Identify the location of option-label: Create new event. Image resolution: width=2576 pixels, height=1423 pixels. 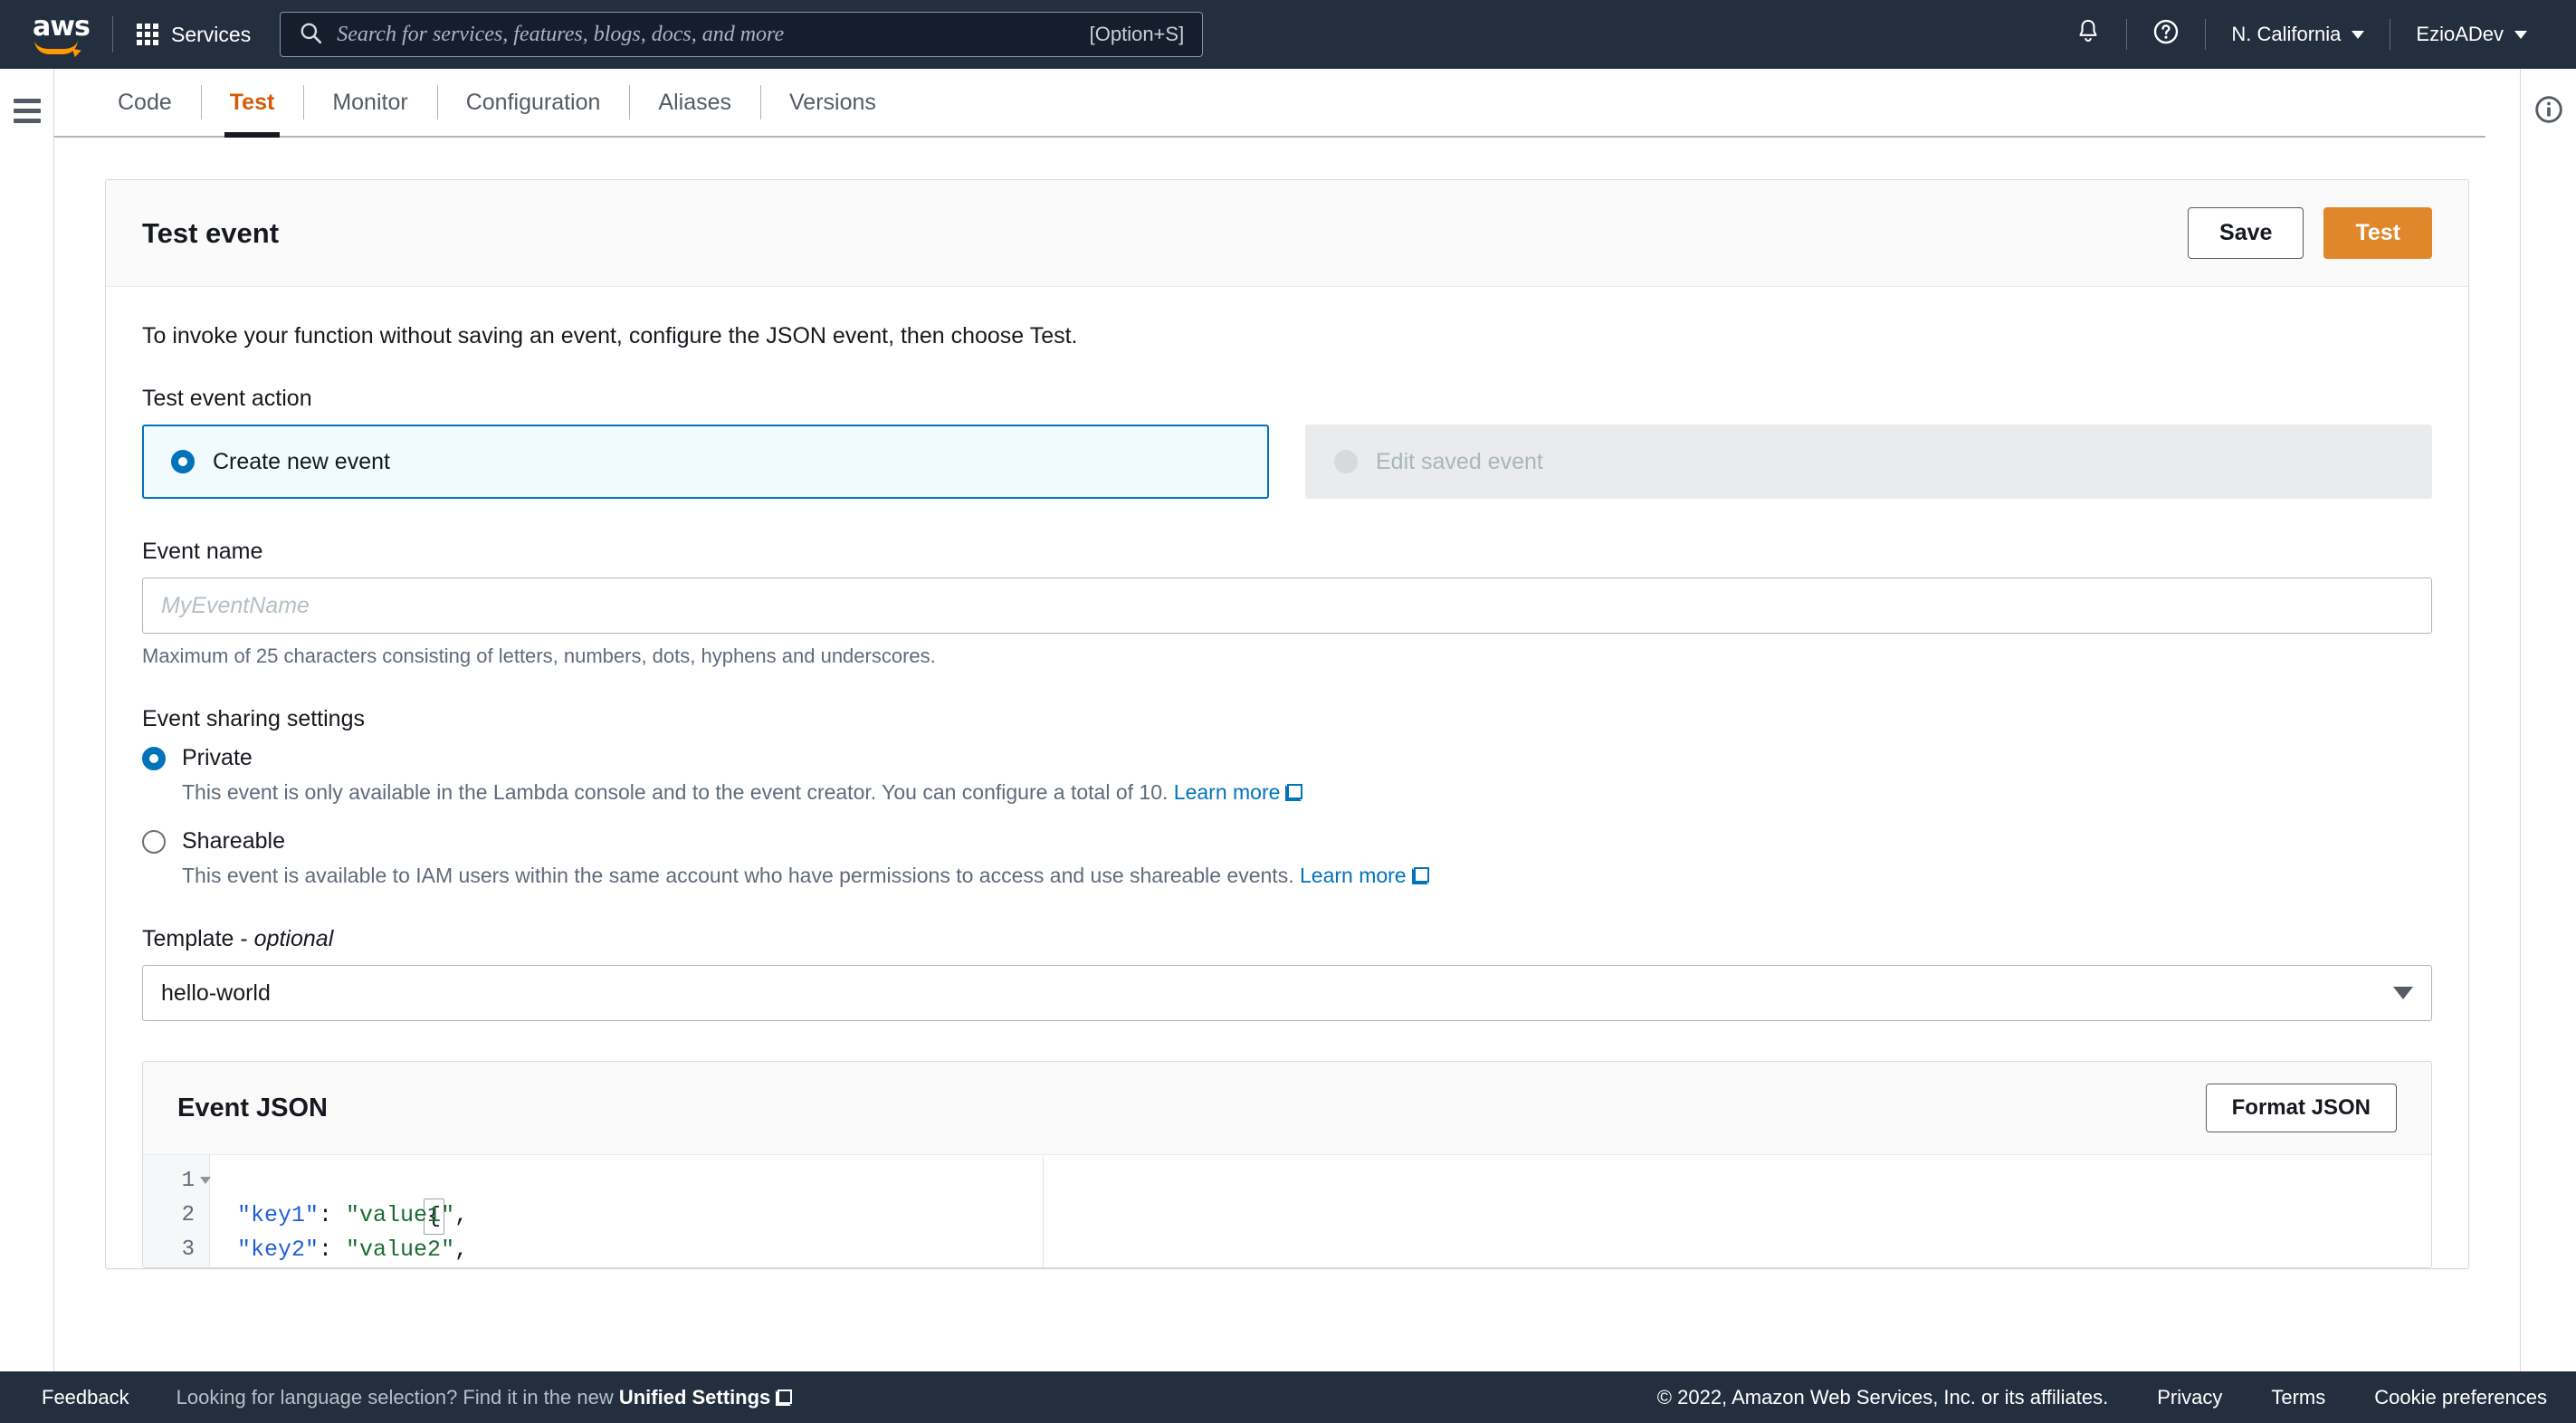
(301, 461).